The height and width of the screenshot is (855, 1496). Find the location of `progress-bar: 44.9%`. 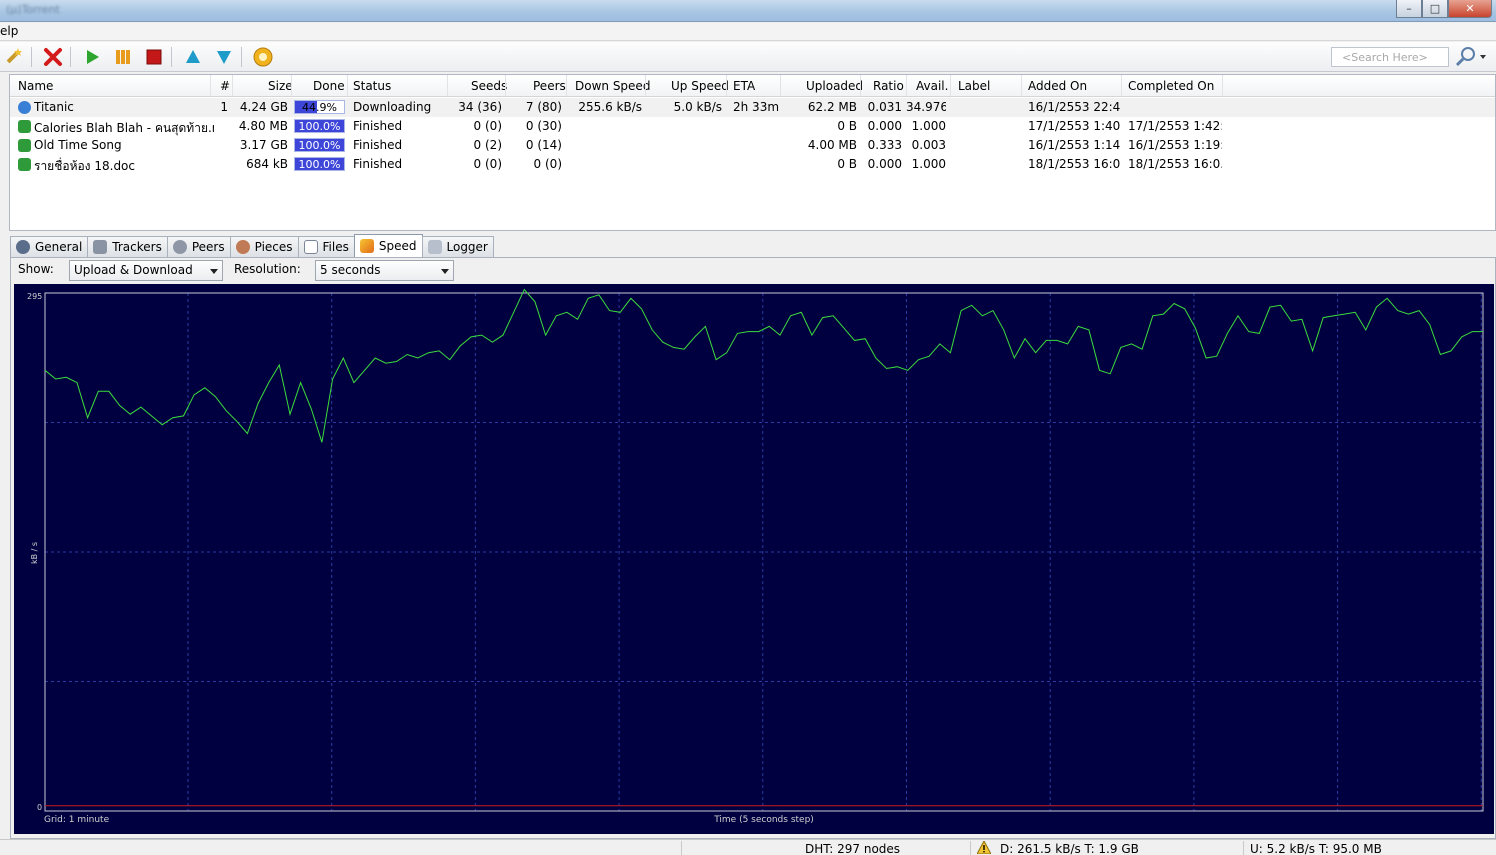

progress-bar: 44.9% is located at coordinates (319, 107).